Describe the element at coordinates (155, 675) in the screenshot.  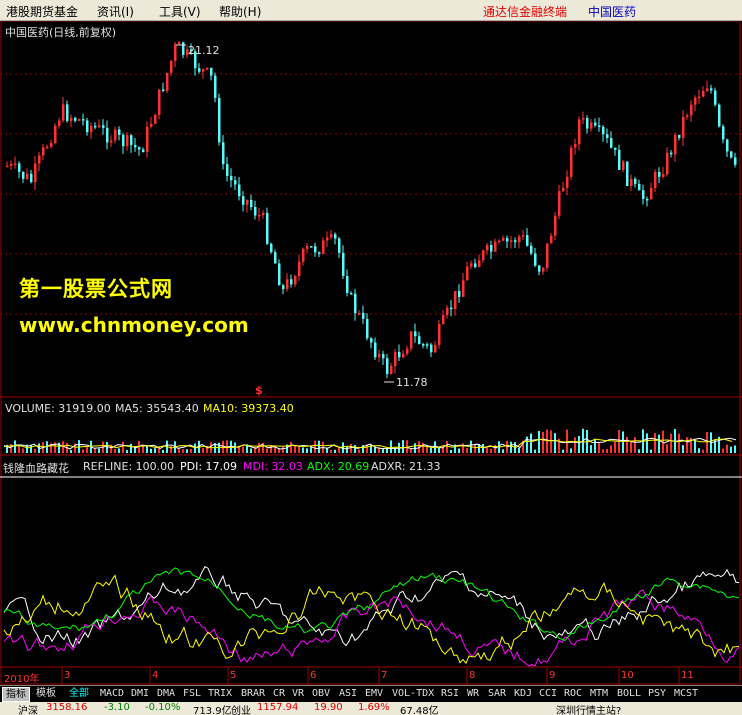
I see `axis-label-month-4: 4` at that location.